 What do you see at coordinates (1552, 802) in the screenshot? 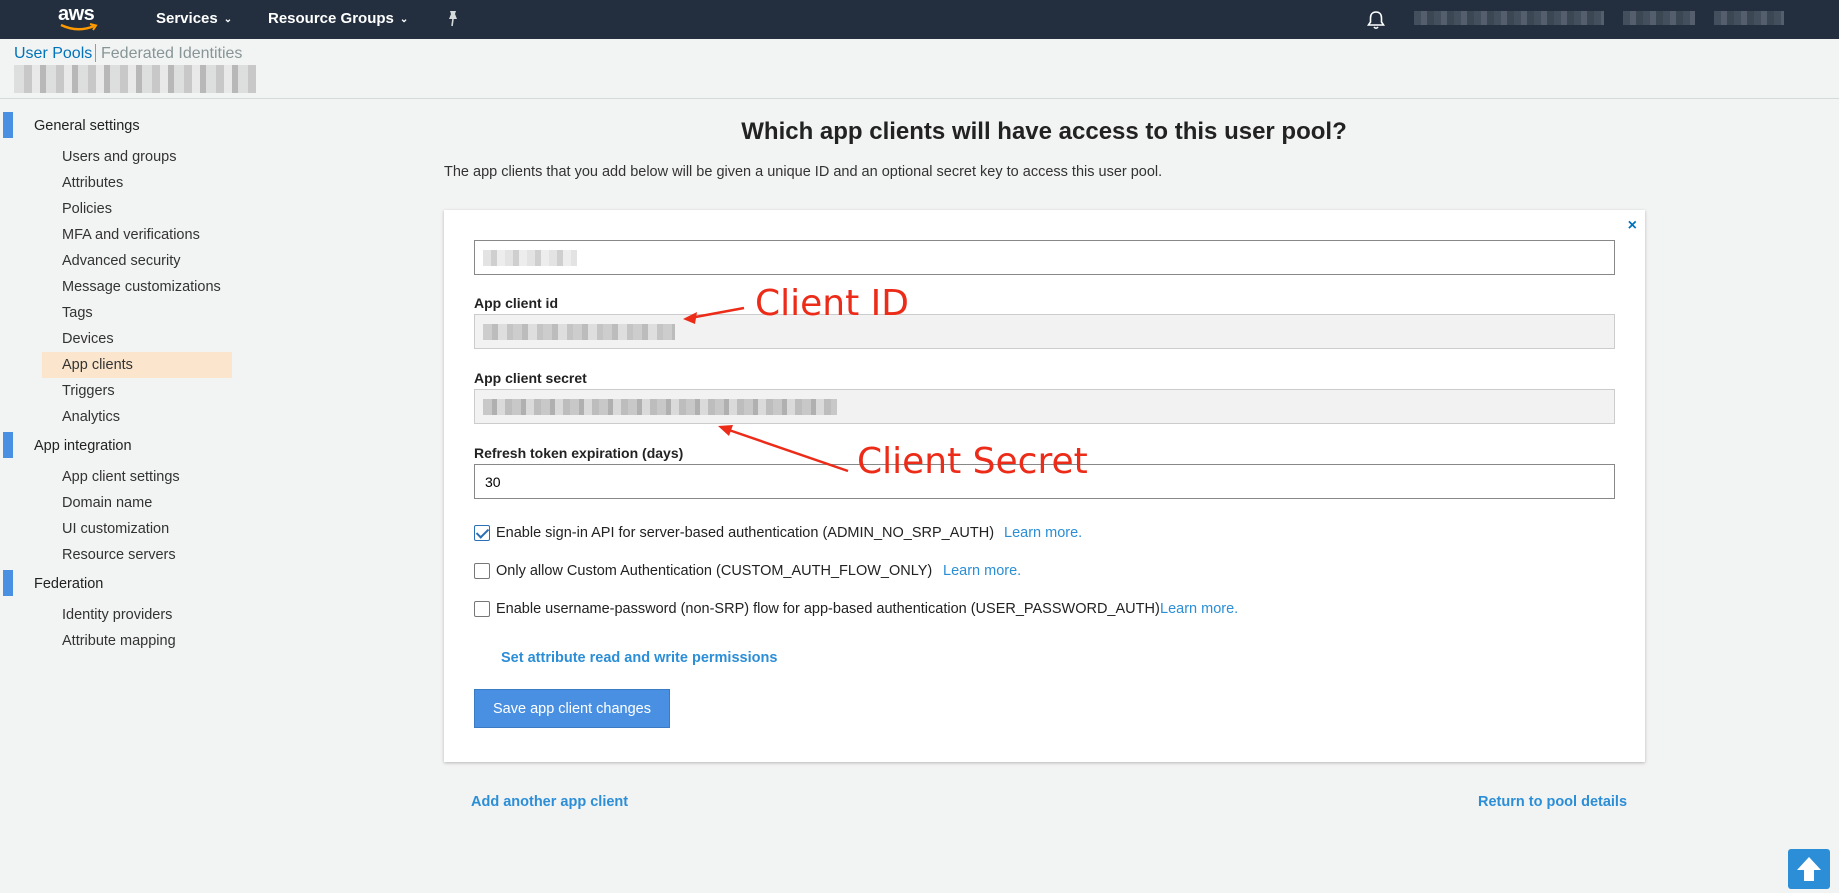
I see `return-to-pool-link: Return to pool details` at bounding box center [1552, 802].